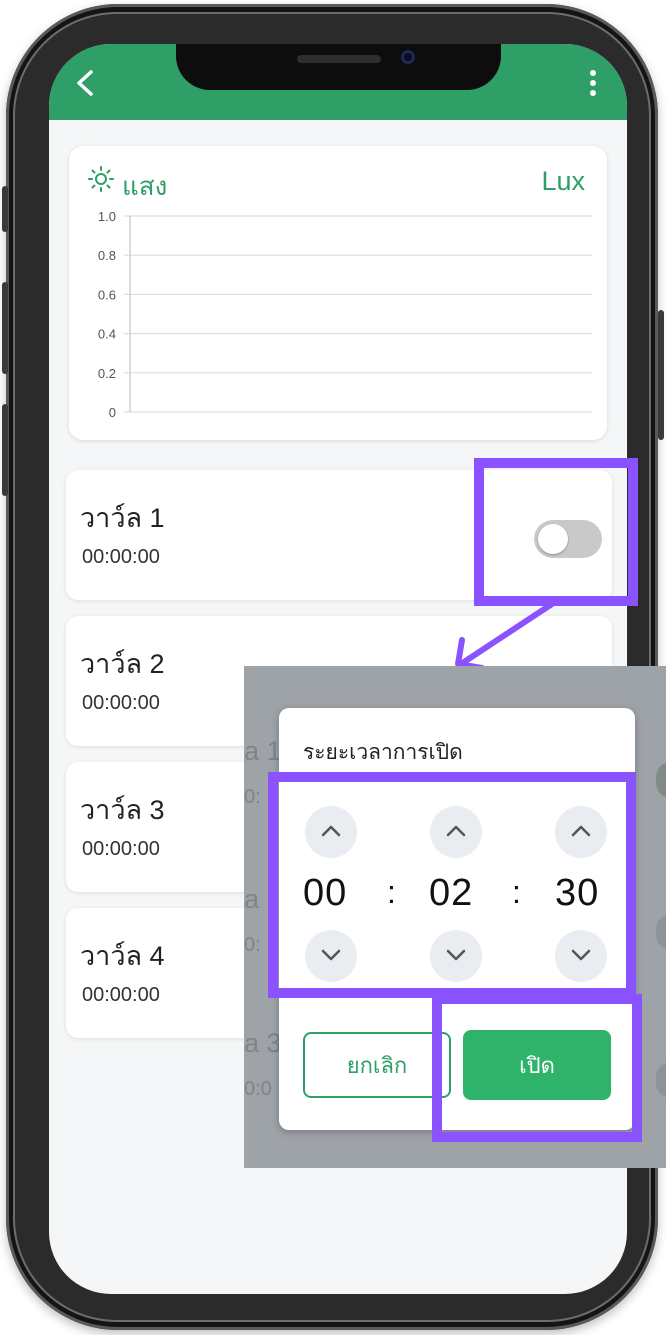 The width and height of the screenshot is (666, 1335). Describe the element at coordinates (122, 518) in the screenshot. I see `valve-name: วาว์ล 1` at that location.